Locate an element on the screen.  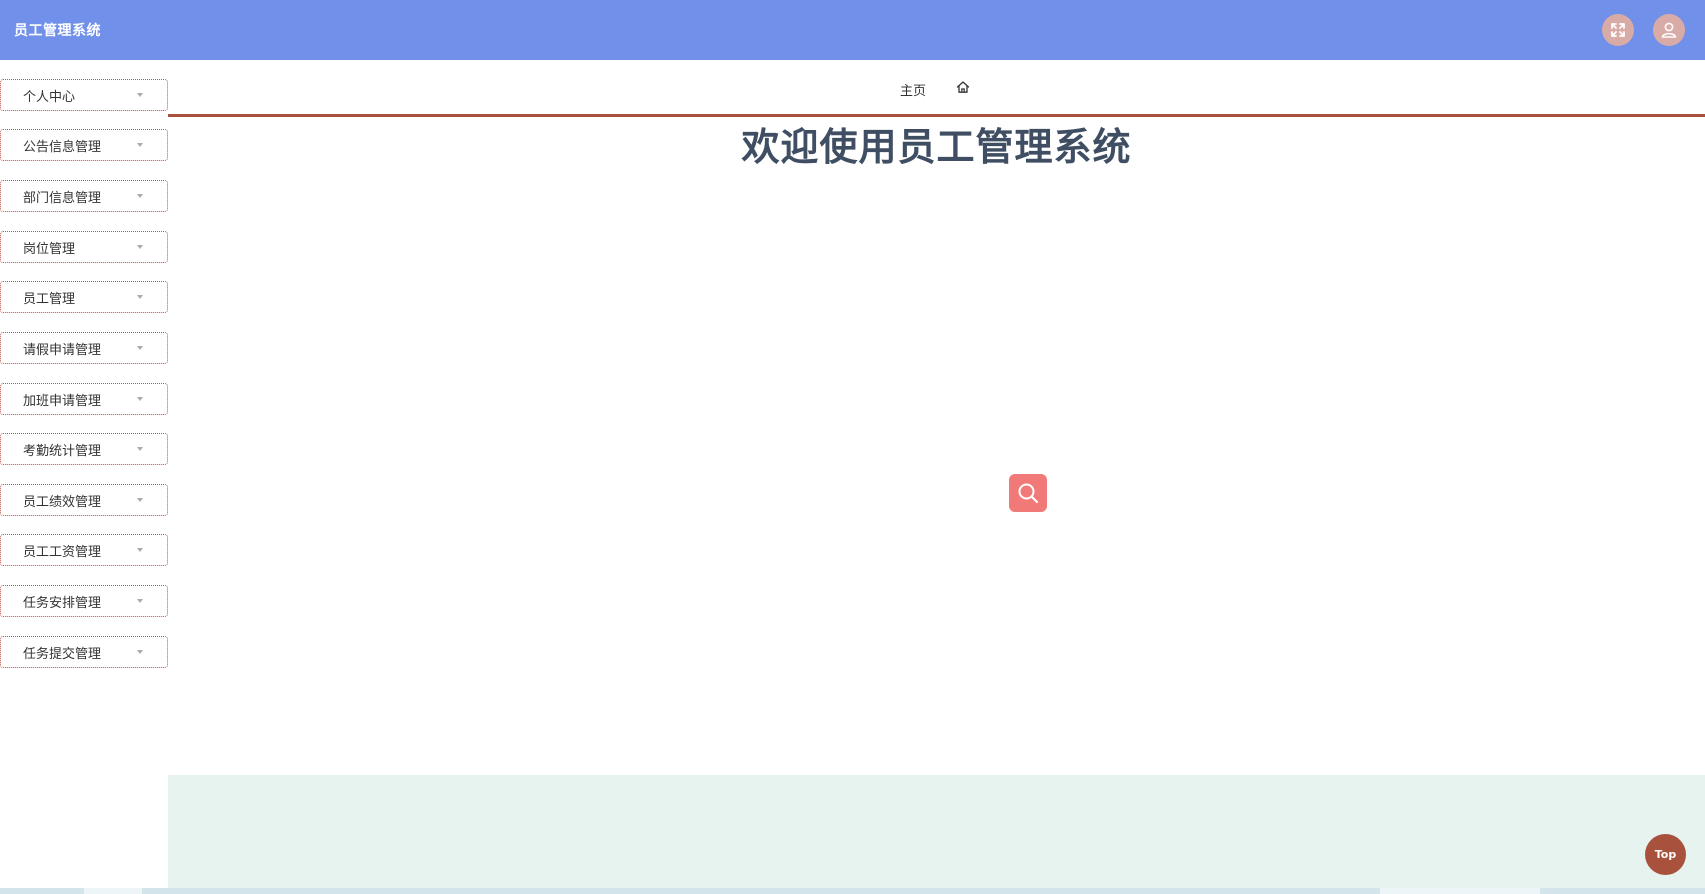
sidebar-item-overtime-requests: 加班申请管理 is located at coordinates (84, 399).